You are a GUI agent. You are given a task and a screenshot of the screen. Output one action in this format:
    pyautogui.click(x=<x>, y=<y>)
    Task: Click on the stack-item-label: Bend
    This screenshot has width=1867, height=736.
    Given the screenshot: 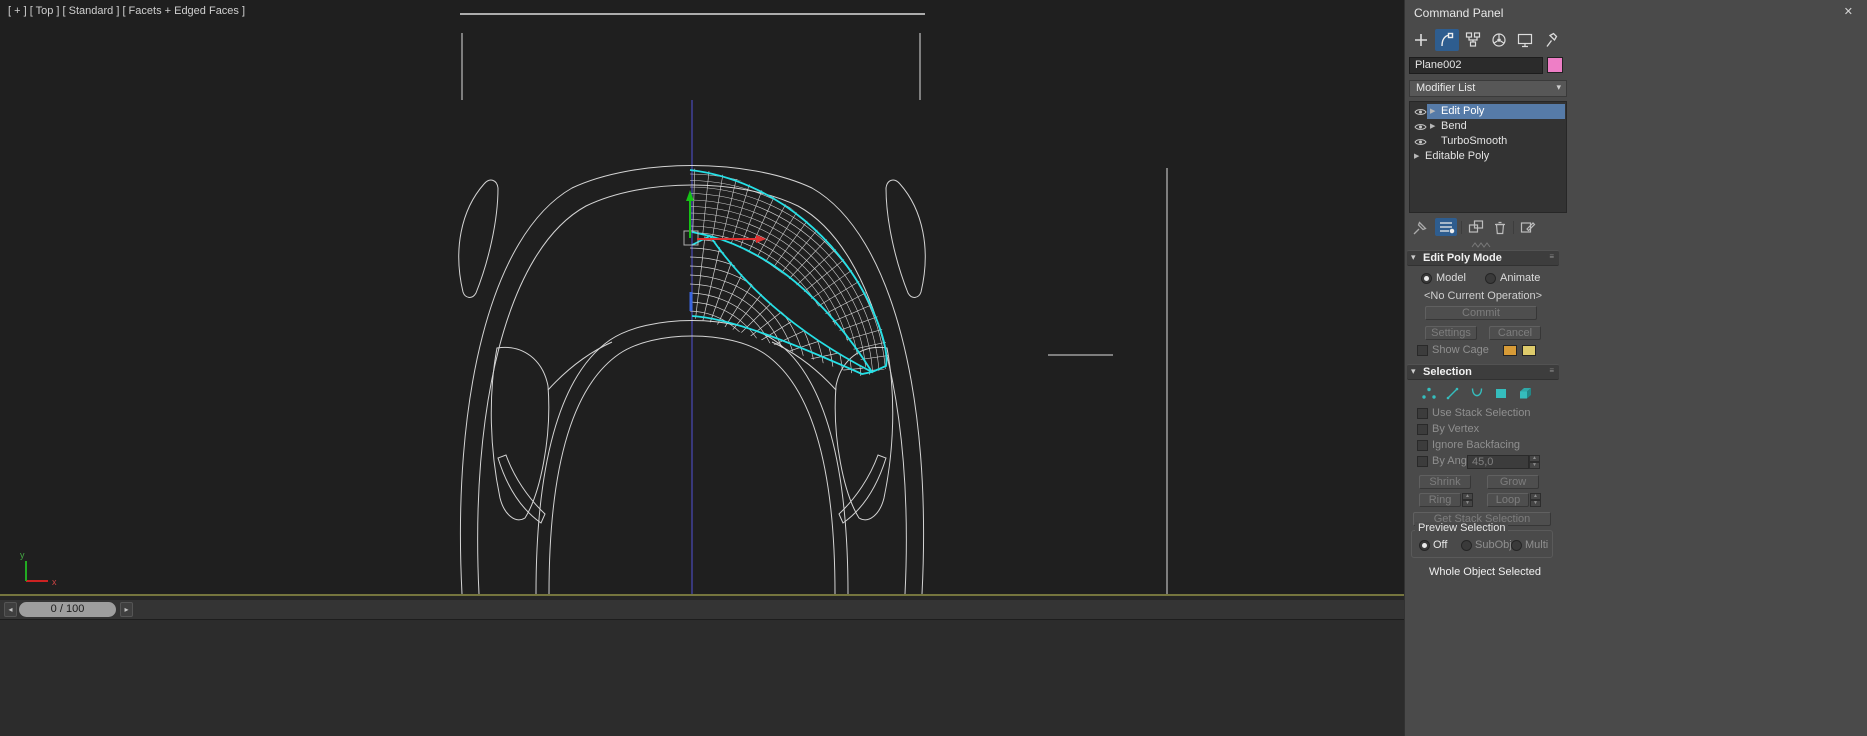 What is the action you would take?
    pyautogui.click(x=1454, y=126)
    